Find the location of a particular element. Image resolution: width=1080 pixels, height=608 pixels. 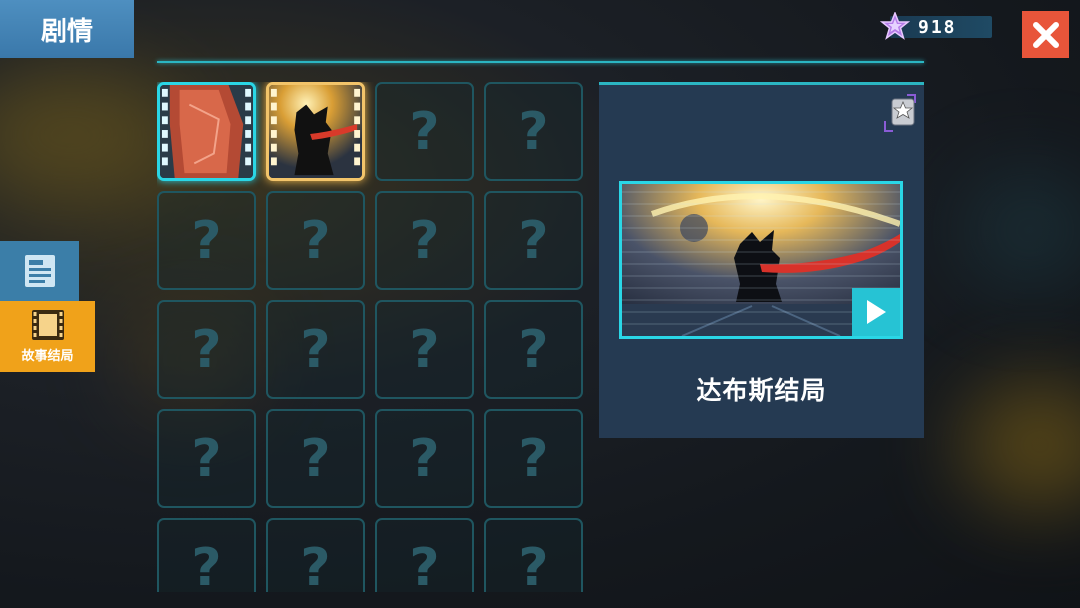

close-button is located at coordinates (1045, 34).